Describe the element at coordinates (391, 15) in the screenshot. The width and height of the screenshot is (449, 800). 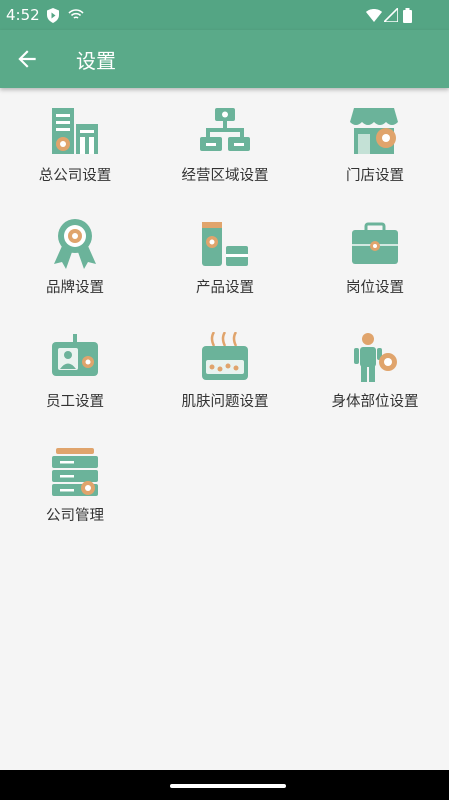
I see `signal-icon` at that location.